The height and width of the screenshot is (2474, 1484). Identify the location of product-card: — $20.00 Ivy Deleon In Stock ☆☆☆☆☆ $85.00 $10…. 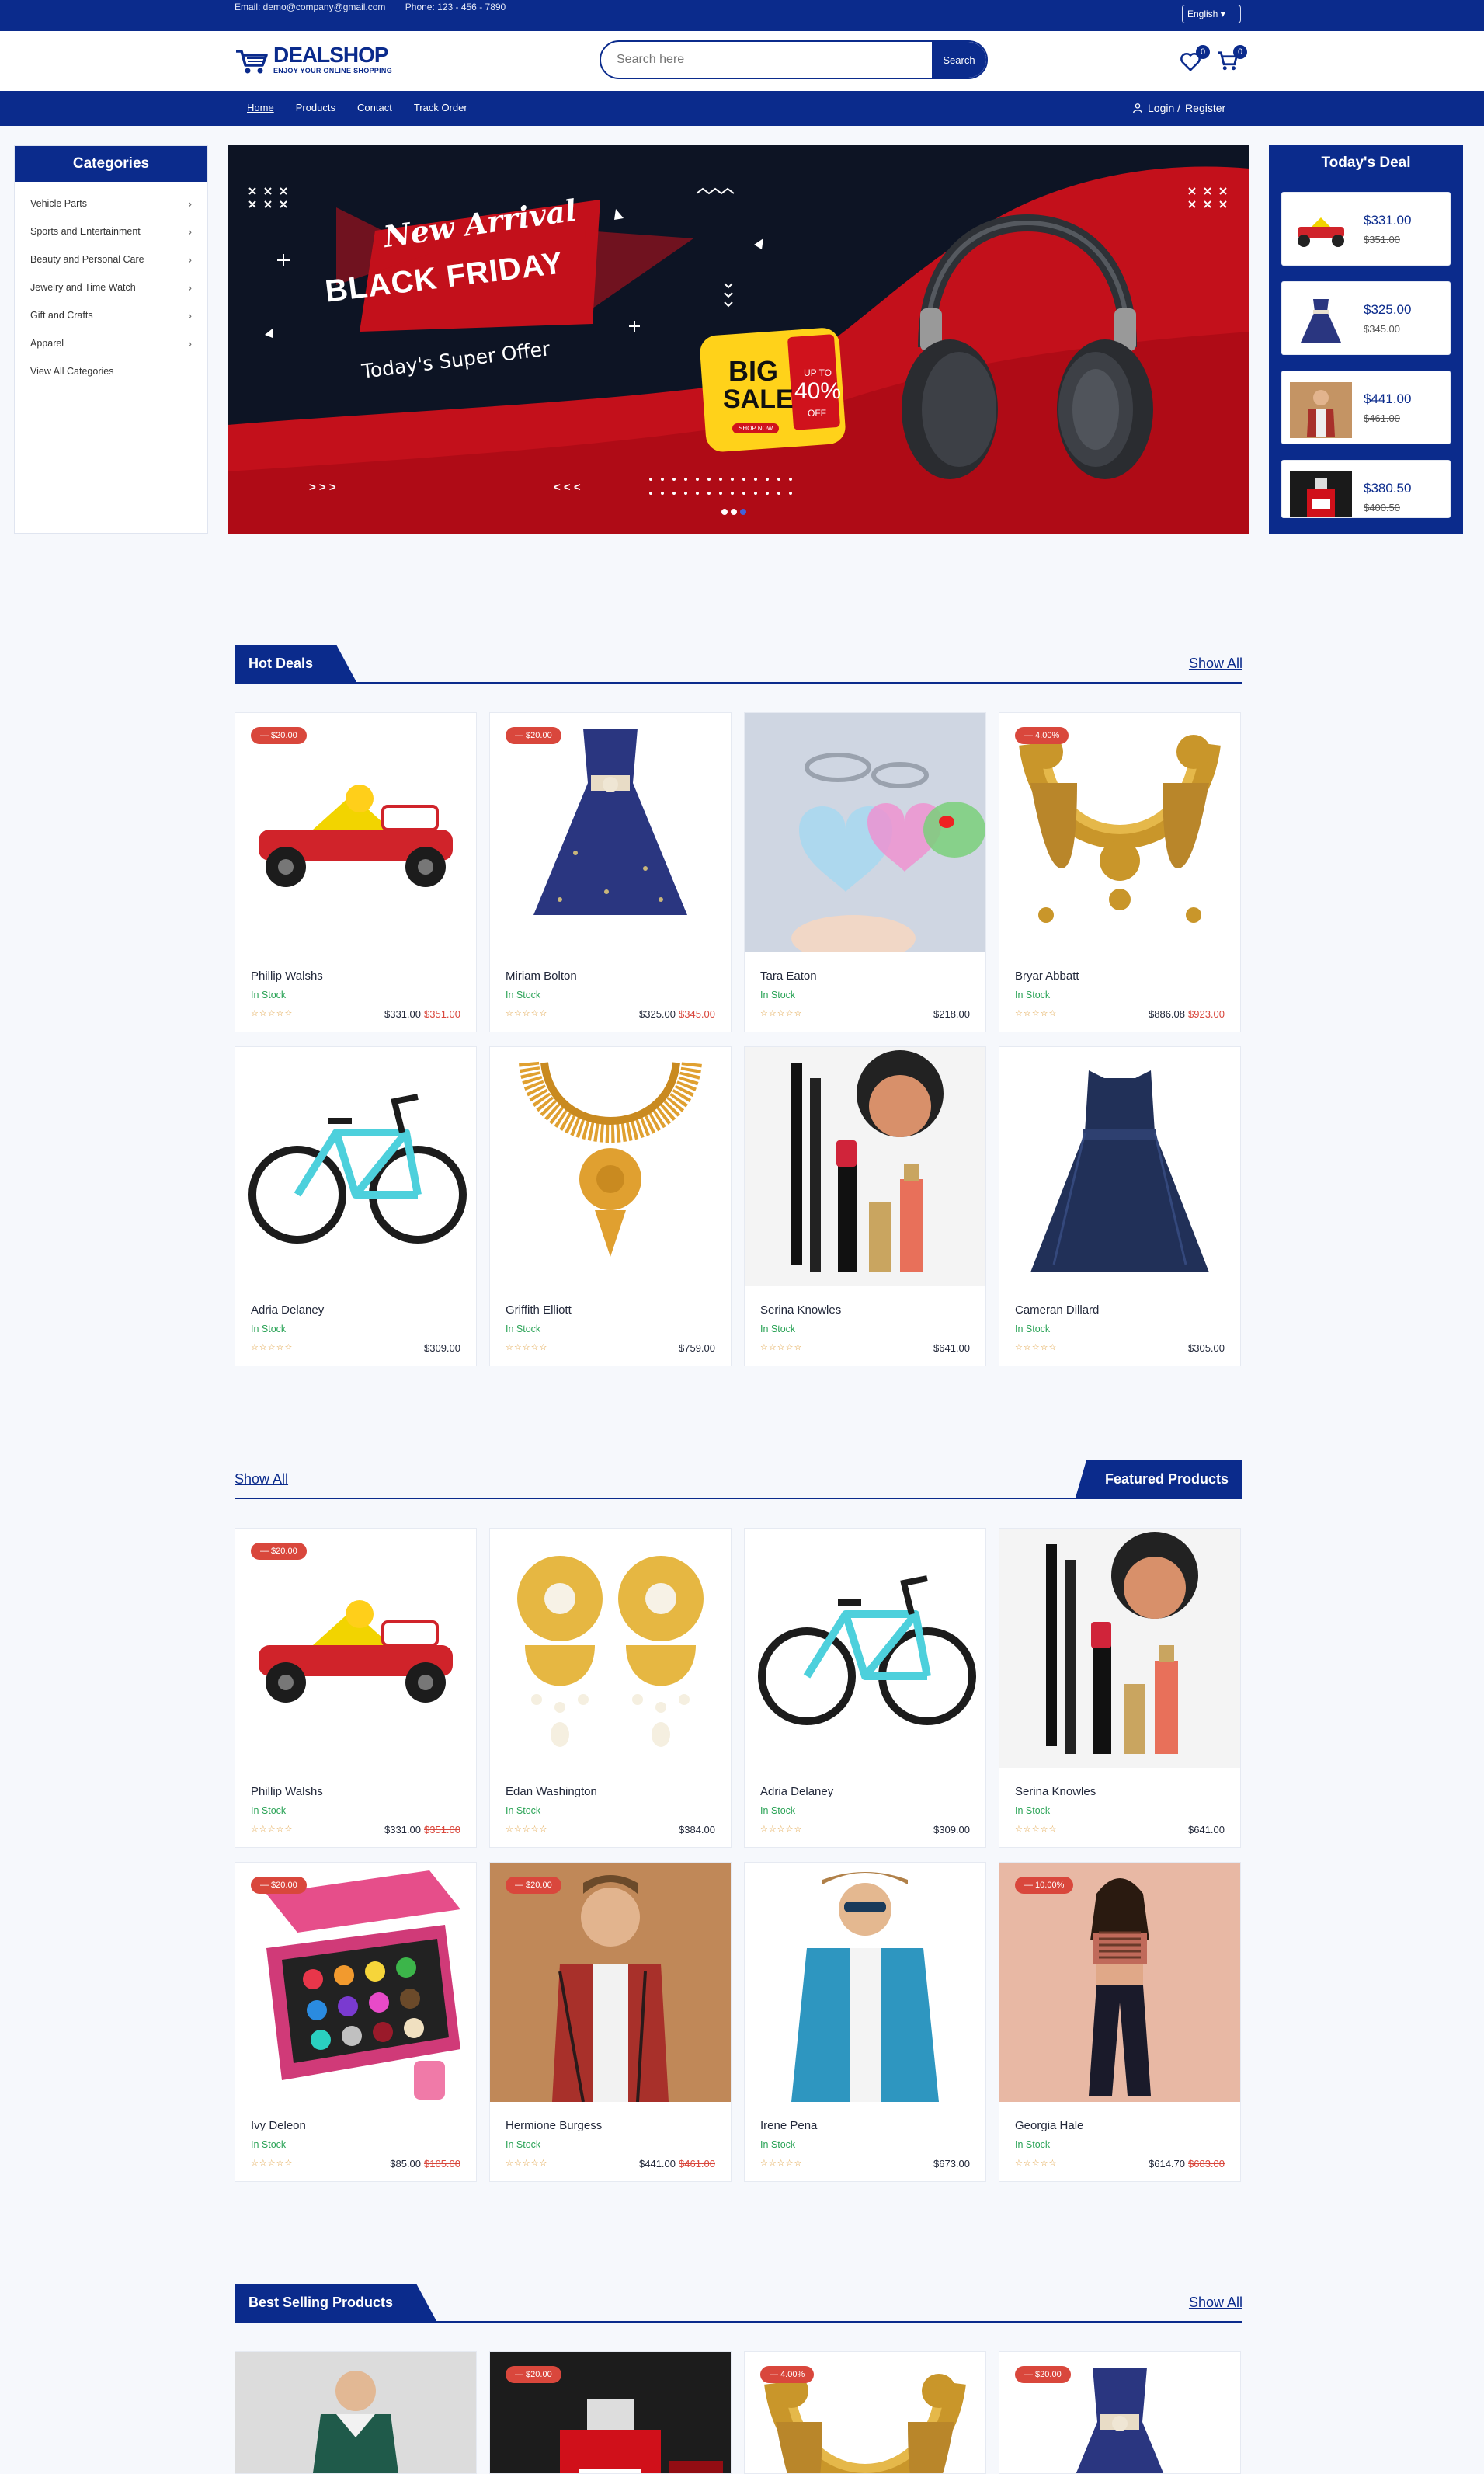
(356, 2022).